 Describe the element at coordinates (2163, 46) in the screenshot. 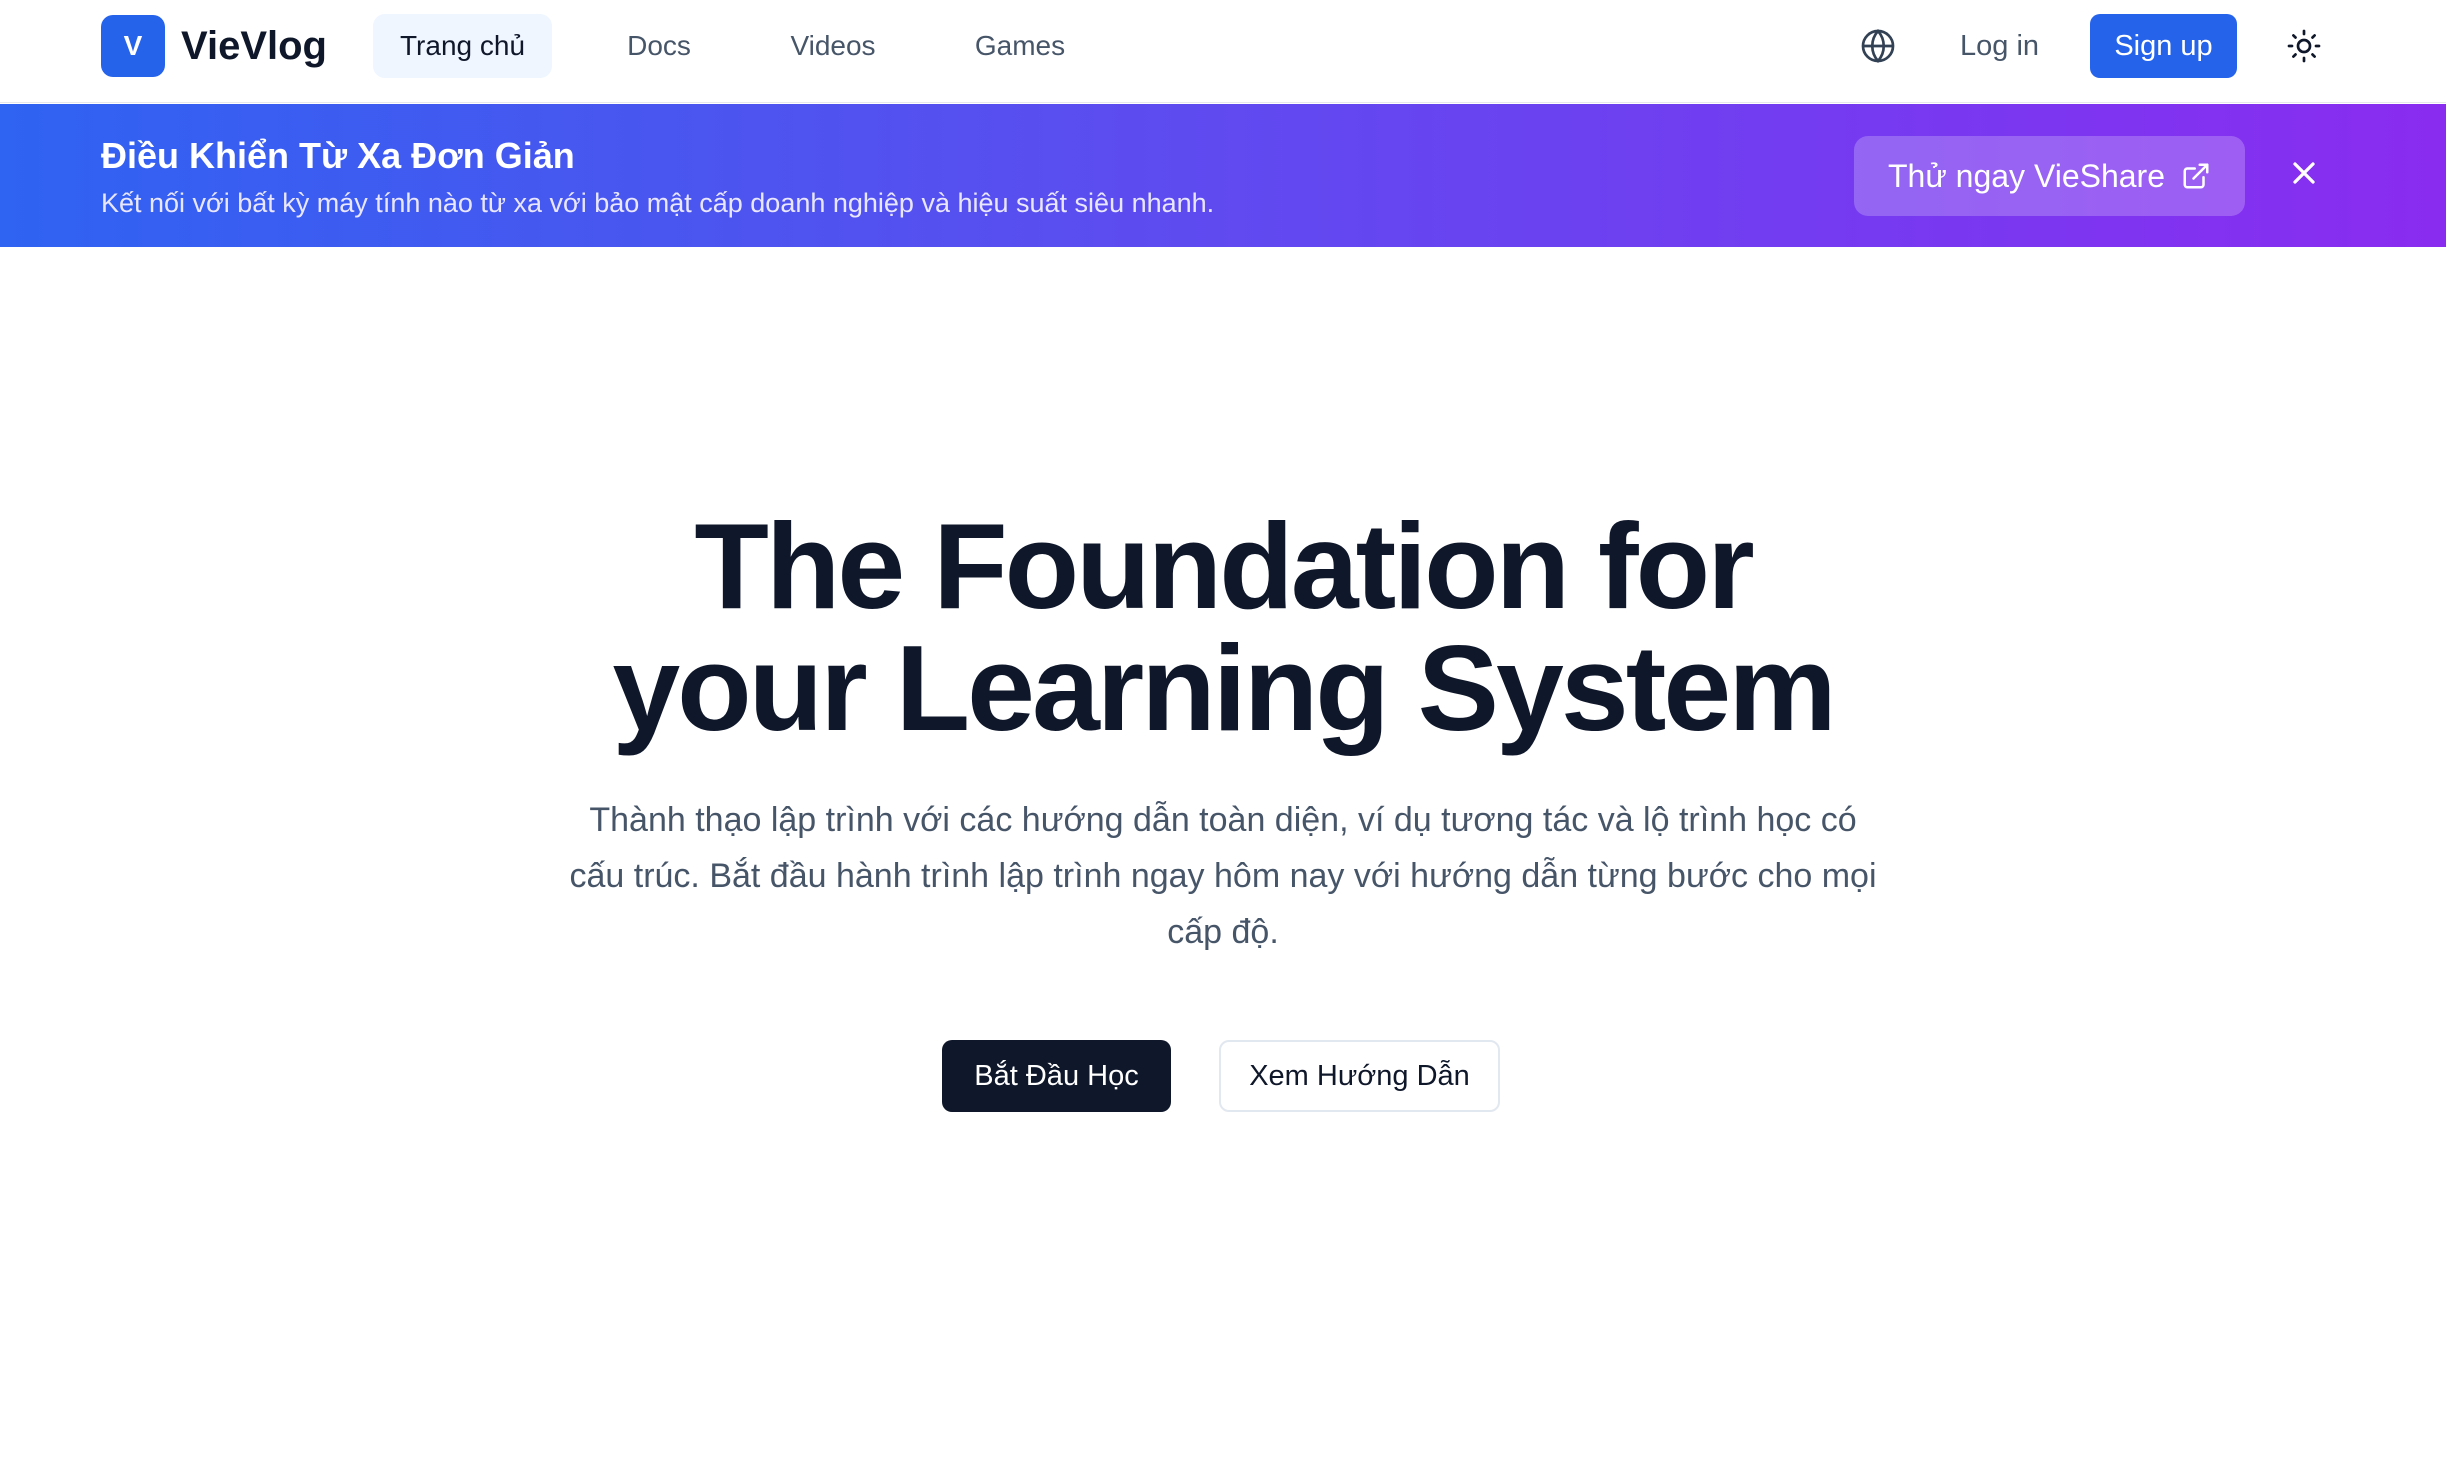

I see `signup-button: Sign up` at that location.